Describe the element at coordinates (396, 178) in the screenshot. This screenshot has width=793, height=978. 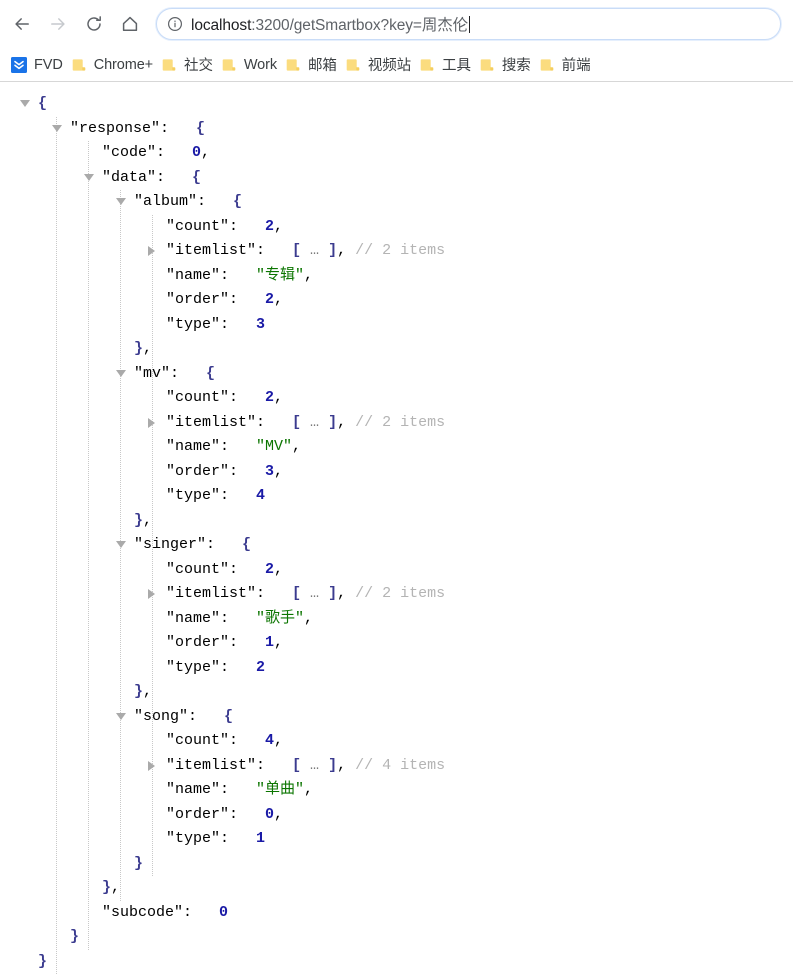
I see `json-line: "data": {` at that location.